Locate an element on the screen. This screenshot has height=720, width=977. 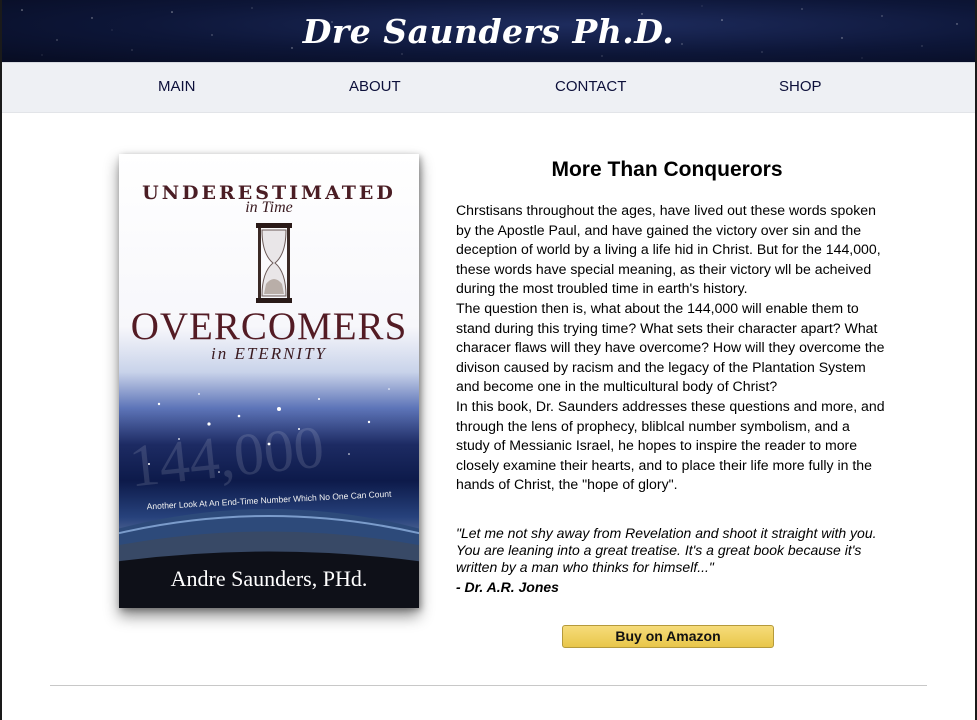
nav-item-shop: SHOP is located at coordinates (800, 86).